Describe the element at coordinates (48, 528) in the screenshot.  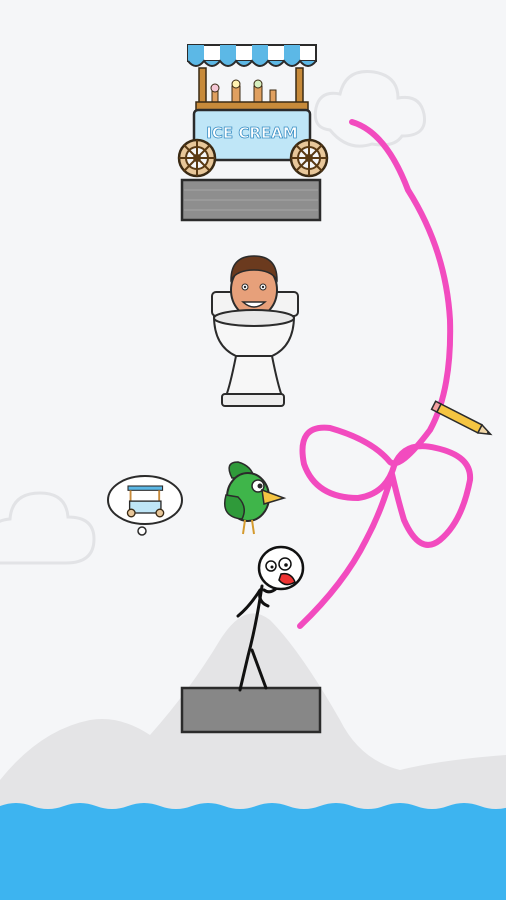
I see `cloud-left` at that location.